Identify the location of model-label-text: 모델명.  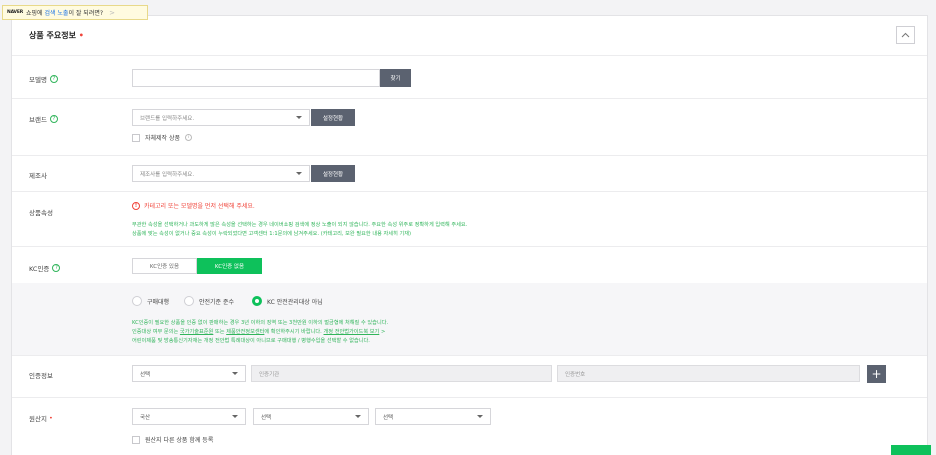
(38, 80).